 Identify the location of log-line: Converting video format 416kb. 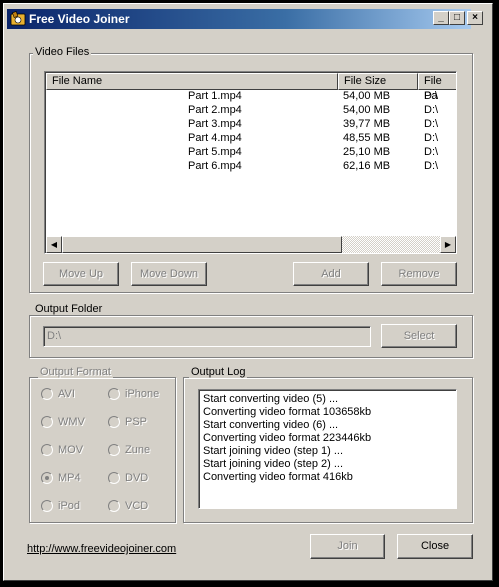
(278, 477).